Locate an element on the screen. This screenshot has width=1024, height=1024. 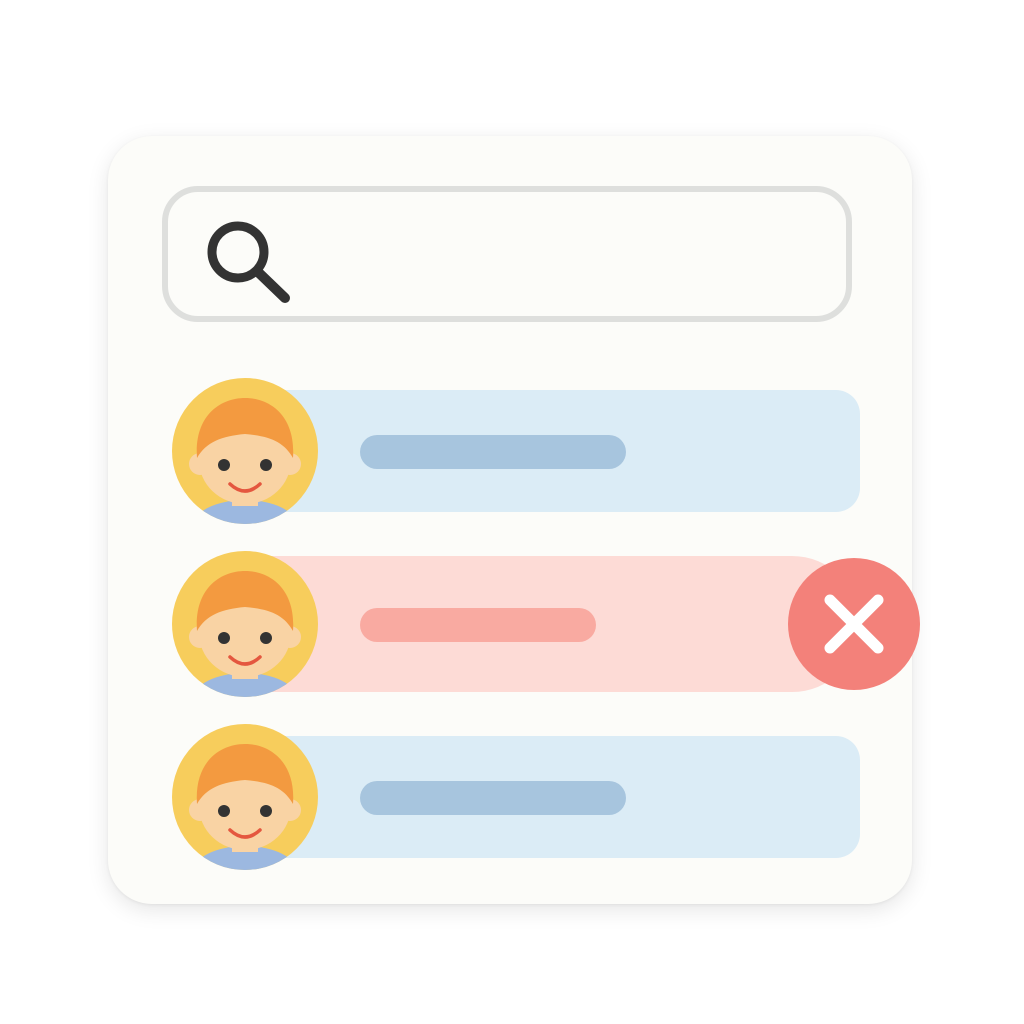
list-item-deleting is located at coordinates (545, 624).